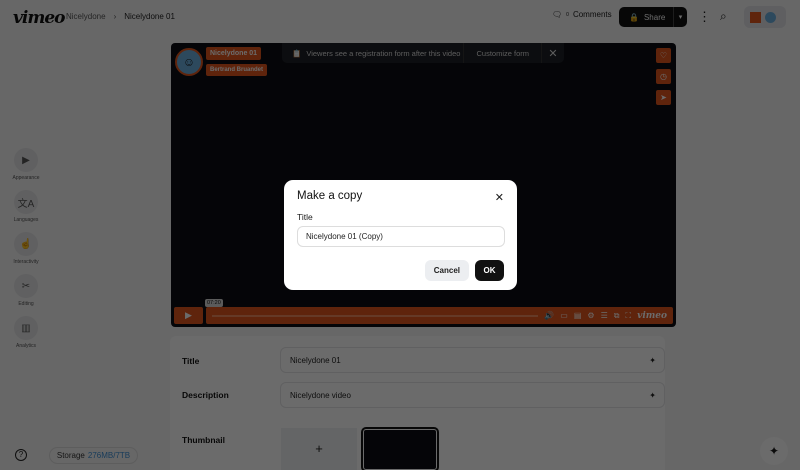 This screenshot has width=800, height=470. I want to click on sidebar-item-interactivity: ☝ Interactivity, so click(26, 253).